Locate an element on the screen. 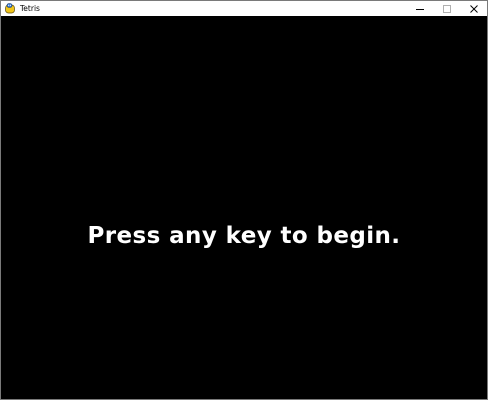 This screenshot has width=488, height=400. minimize-icon is located at coordinates (419, 9).